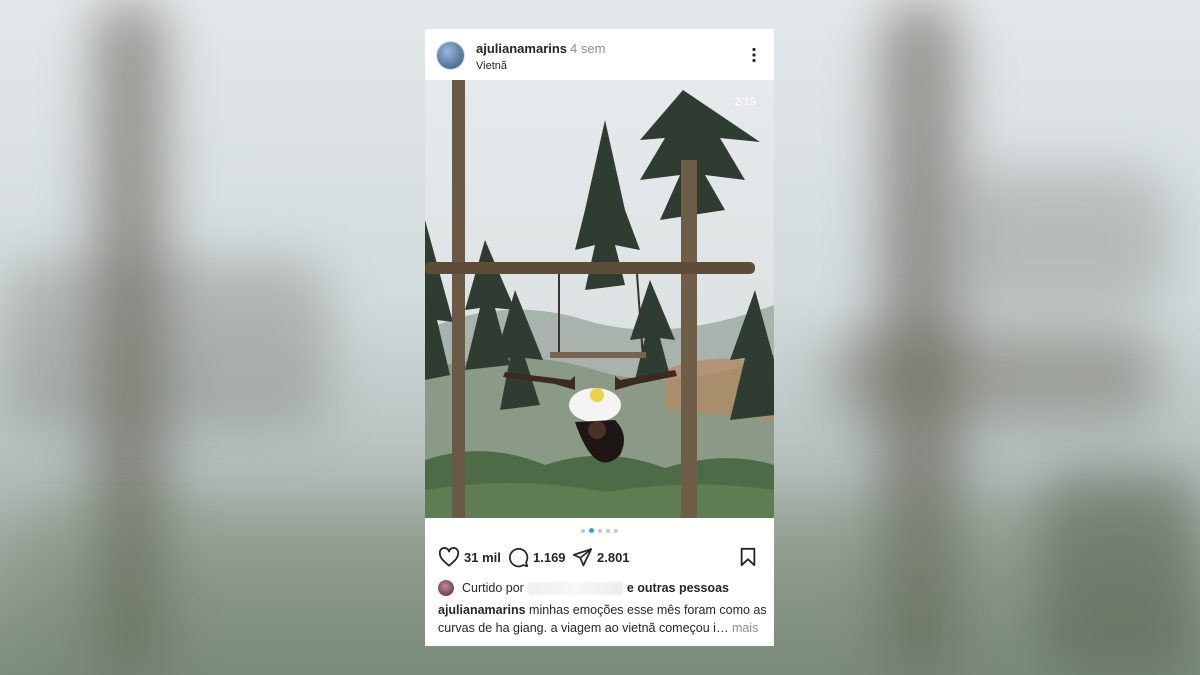 This screenshot has height=675, width=1200. What do you see at coordinates (575, 588) in the screenshot?
I see `redacted-username` at bounding box center [575, 588].